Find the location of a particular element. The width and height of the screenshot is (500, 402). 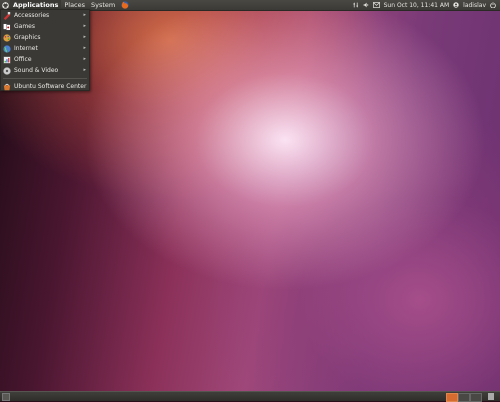

sound-video-icon is located at coordinates (7, 70).